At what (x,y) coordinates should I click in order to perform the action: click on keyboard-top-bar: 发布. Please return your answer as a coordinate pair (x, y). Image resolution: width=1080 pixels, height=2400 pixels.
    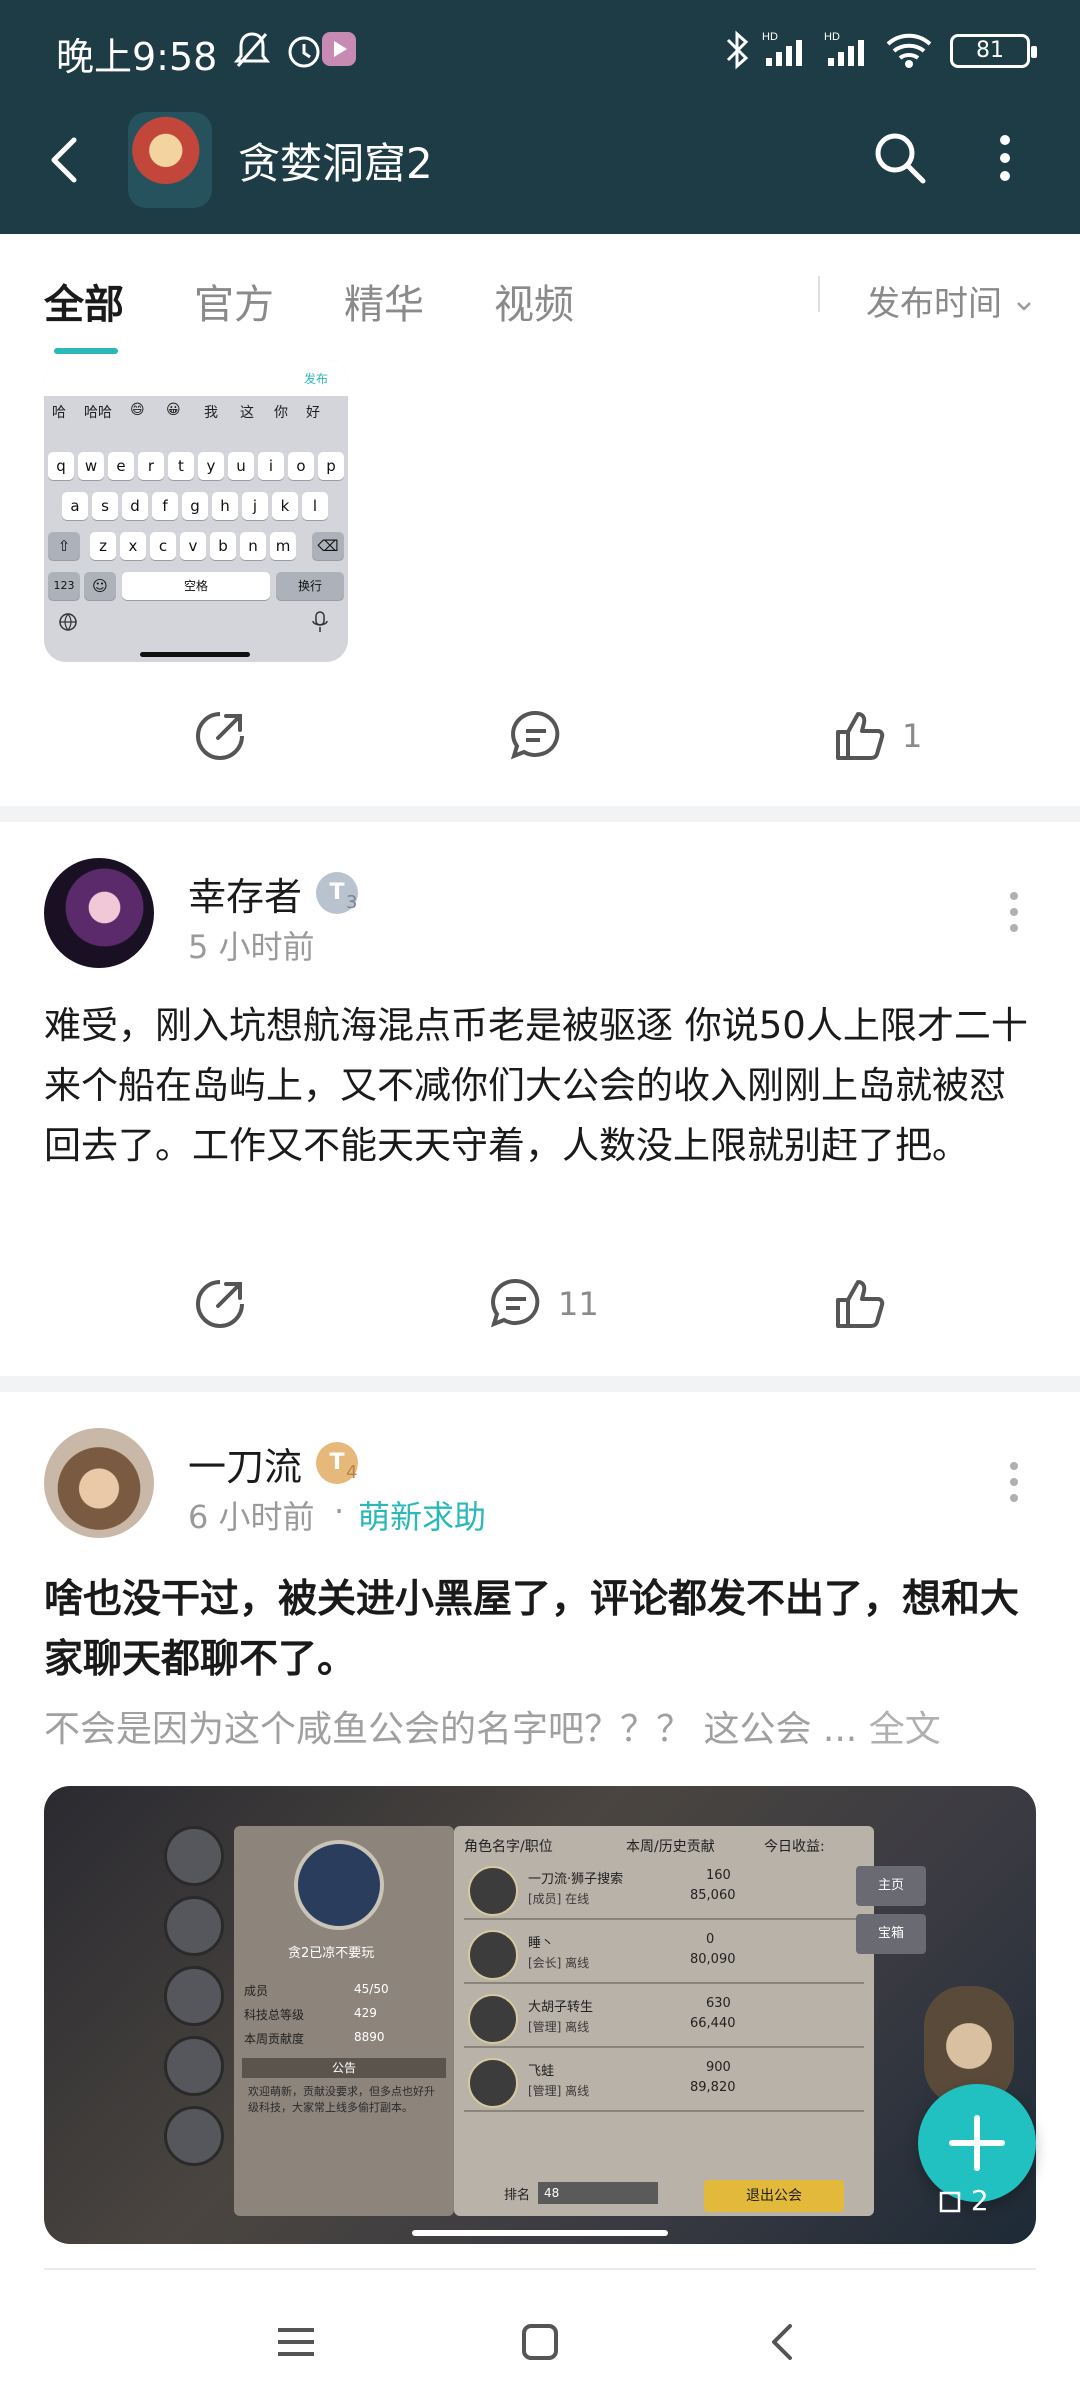
    Looking at the image, I should click on (196, 378).